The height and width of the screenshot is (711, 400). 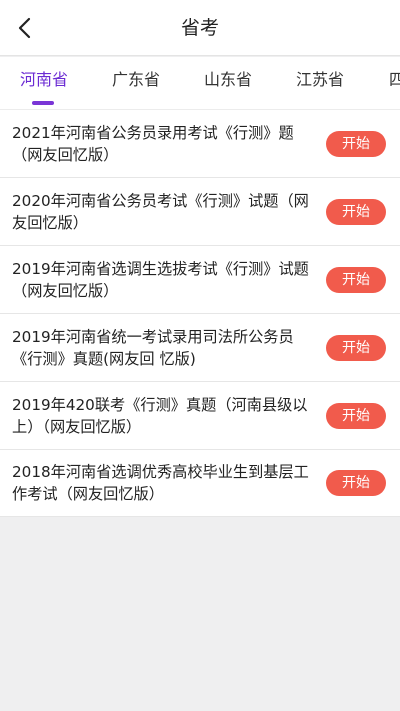 I want to click on list-item: 2019年河南省统一考试录用司法所公务员《行测》真题(网友回 忆版) 开始, so click(x=200, y=347).